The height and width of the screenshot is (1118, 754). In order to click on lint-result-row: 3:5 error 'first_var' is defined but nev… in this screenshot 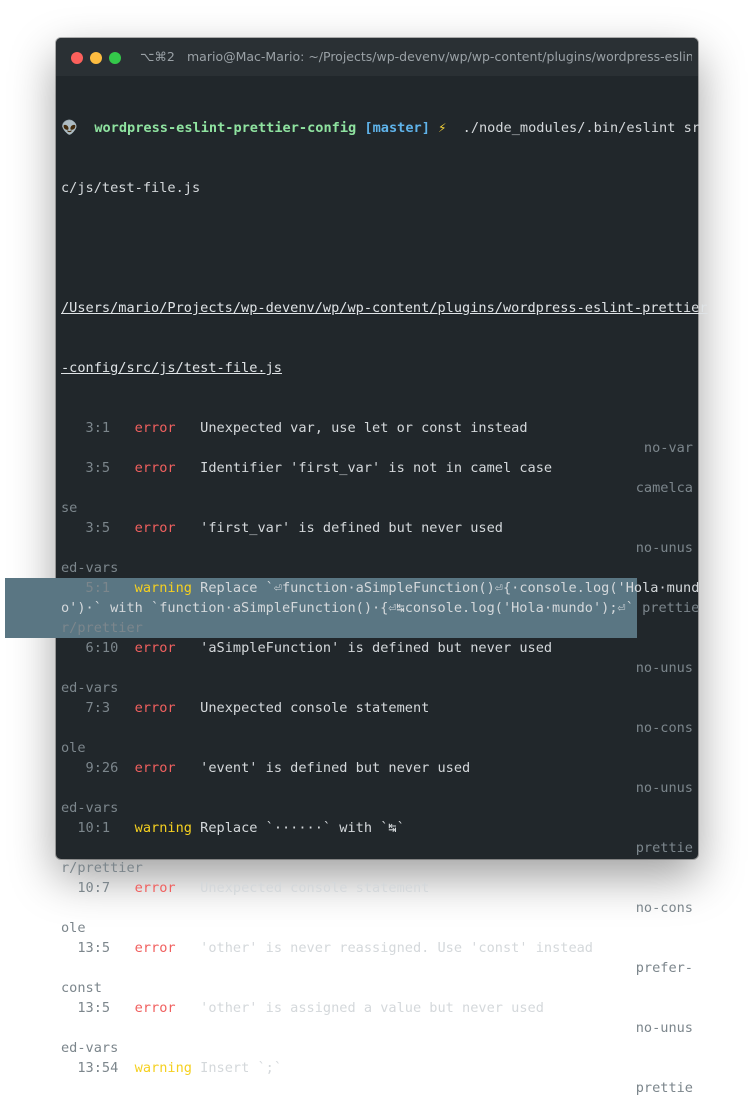, I will do `click(377, 528)`.